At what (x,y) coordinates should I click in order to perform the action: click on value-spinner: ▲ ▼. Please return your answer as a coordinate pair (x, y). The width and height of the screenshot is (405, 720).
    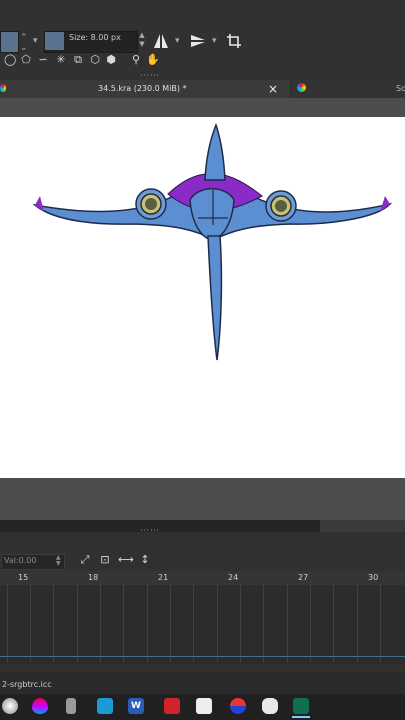
    Looking at the image, I should click on (58, 561).